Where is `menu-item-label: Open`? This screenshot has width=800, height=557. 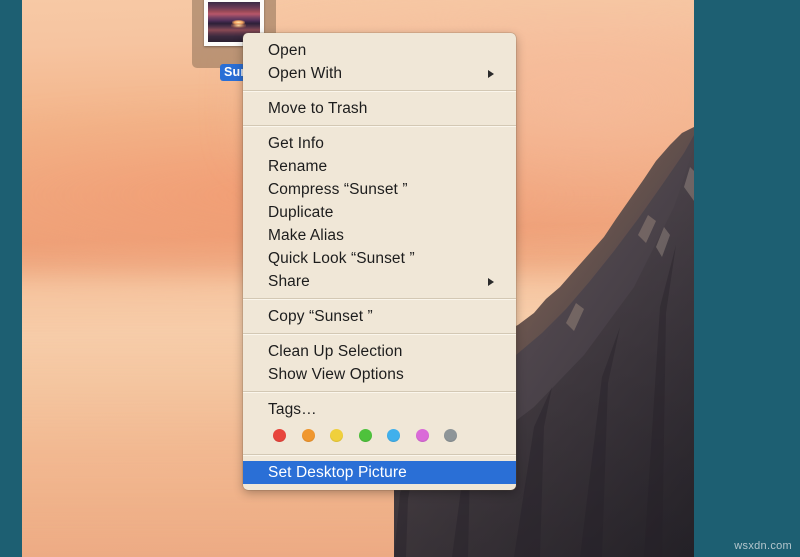 menu-item-label: Open is located at coordinates (287, 50).